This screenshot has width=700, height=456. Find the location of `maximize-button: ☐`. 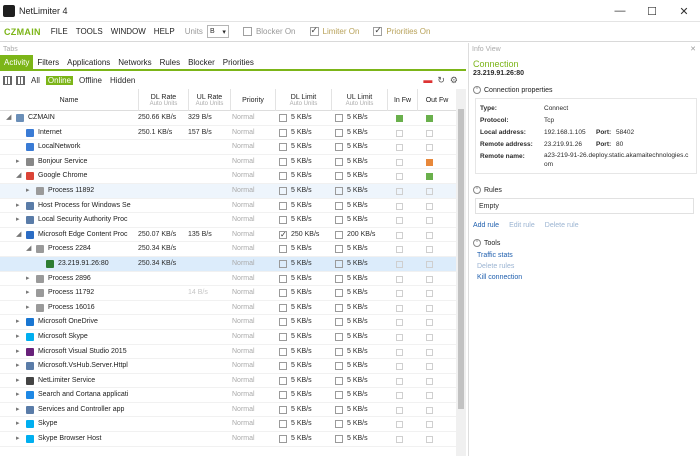

maximize-button: ☐ is located at coordinates (652, 11).